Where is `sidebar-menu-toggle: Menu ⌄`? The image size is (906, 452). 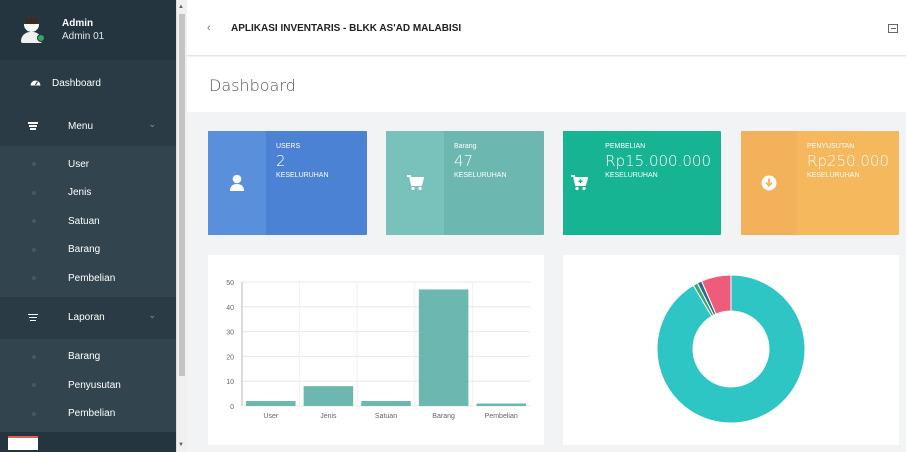
sidebar-menu-toggle: Menu ⌄ is located at coordinates (88, 126).